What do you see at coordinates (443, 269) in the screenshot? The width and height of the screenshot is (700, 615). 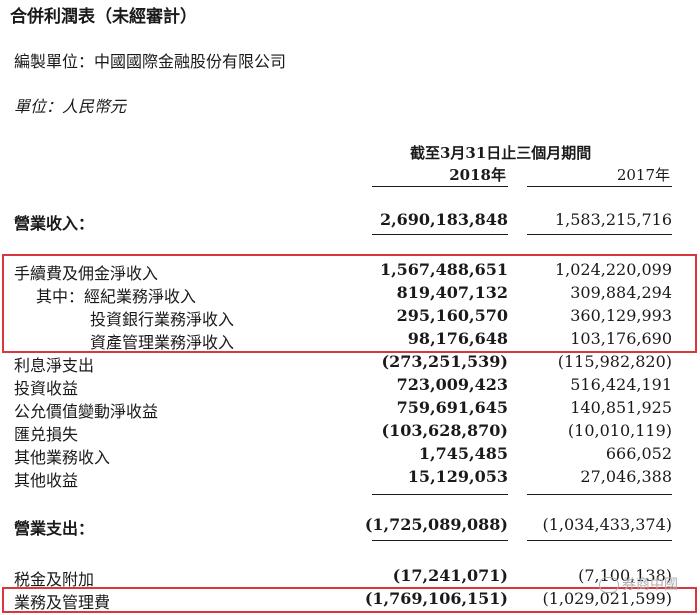 I see `current-value: 1,567,488,651` at bounding box center [443, 269].